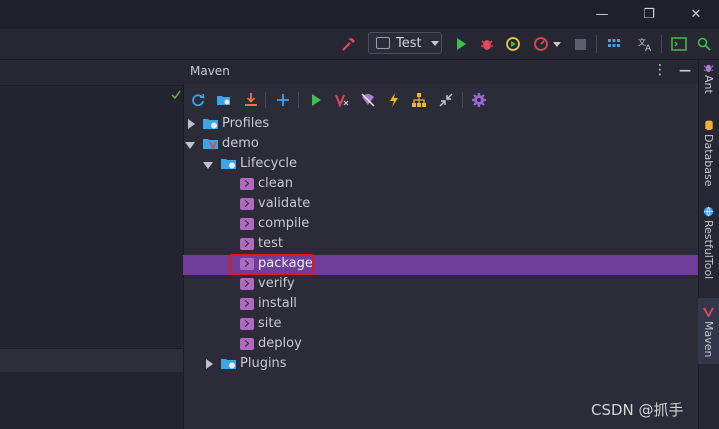 This screenshot has height=429, width=719. I want to click on tree-item-site: site, so click(440, 325).